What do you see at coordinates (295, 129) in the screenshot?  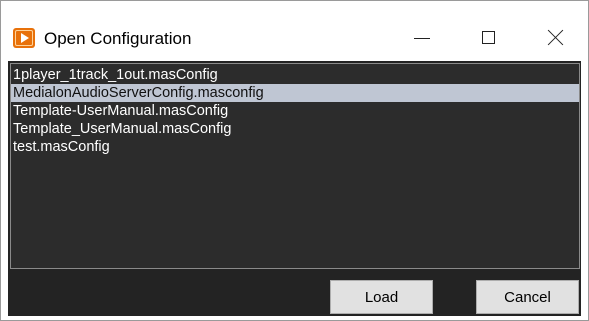 I see `list-item: Template_UserManual.masConfig` at bounding box center [295, 129].